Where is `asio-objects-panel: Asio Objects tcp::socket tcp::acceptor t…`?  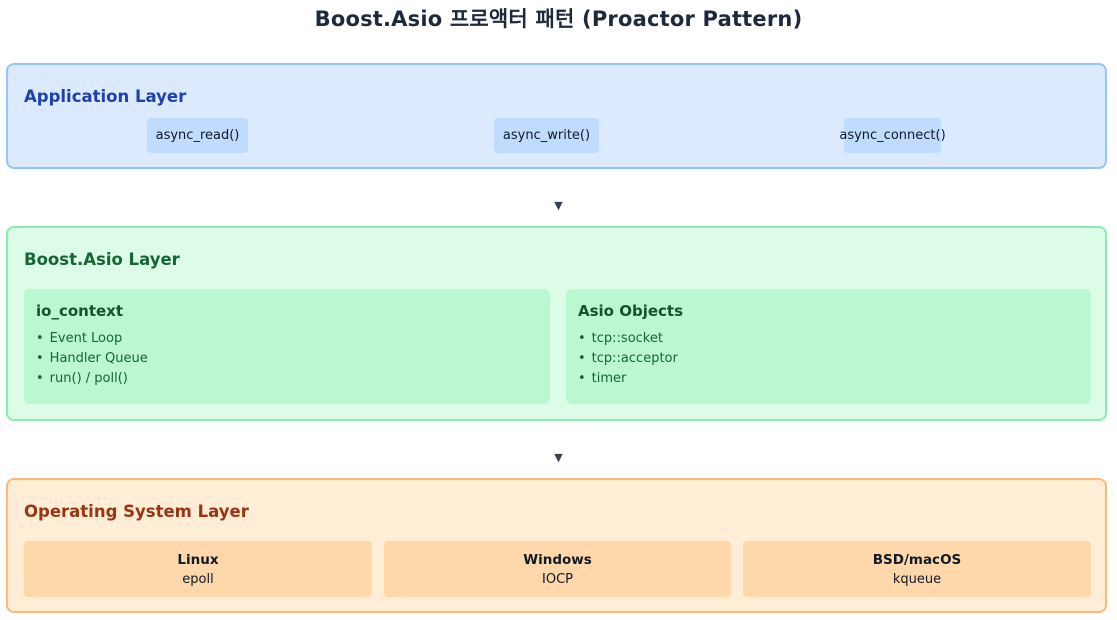 asio-objects-panel: Asio Objects tcp::socket tcp::acceptor t… is located at coordinates (828, 346).